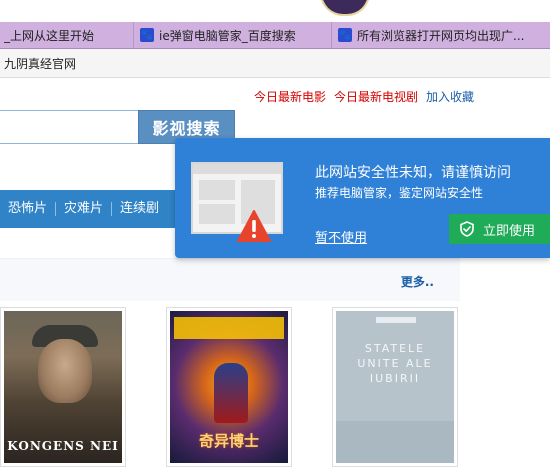  What do you see at coordinates (227, 35) in the screenshot?
I see `tab-label: ie弹窗电脑管家_百度搜索` at bounding box center [227, 35].